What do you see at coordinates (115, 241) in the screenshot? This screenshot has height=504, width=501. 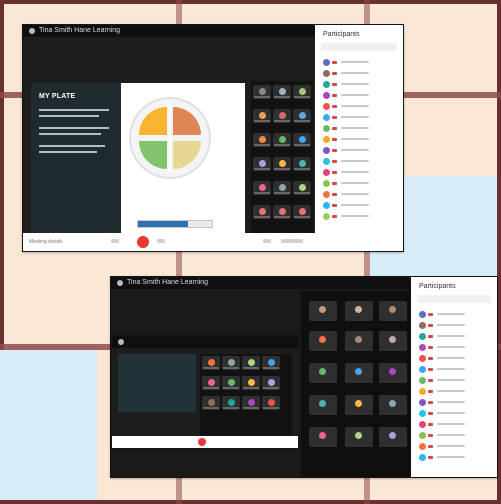 I see `mic-button` at bounding box center [115, 241].